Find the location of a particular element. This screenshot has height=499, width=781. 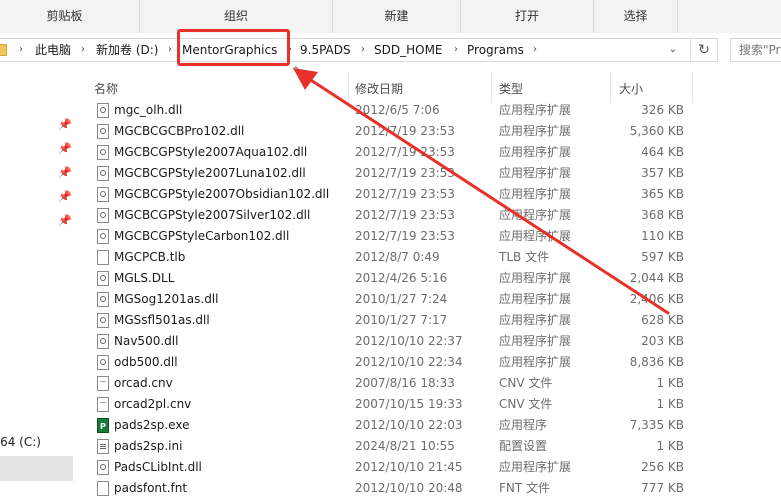

file-row: padsfont.fnt 2012/10/10 20:48 FNT 文件 777 KB is located at coordinates (430, 488).